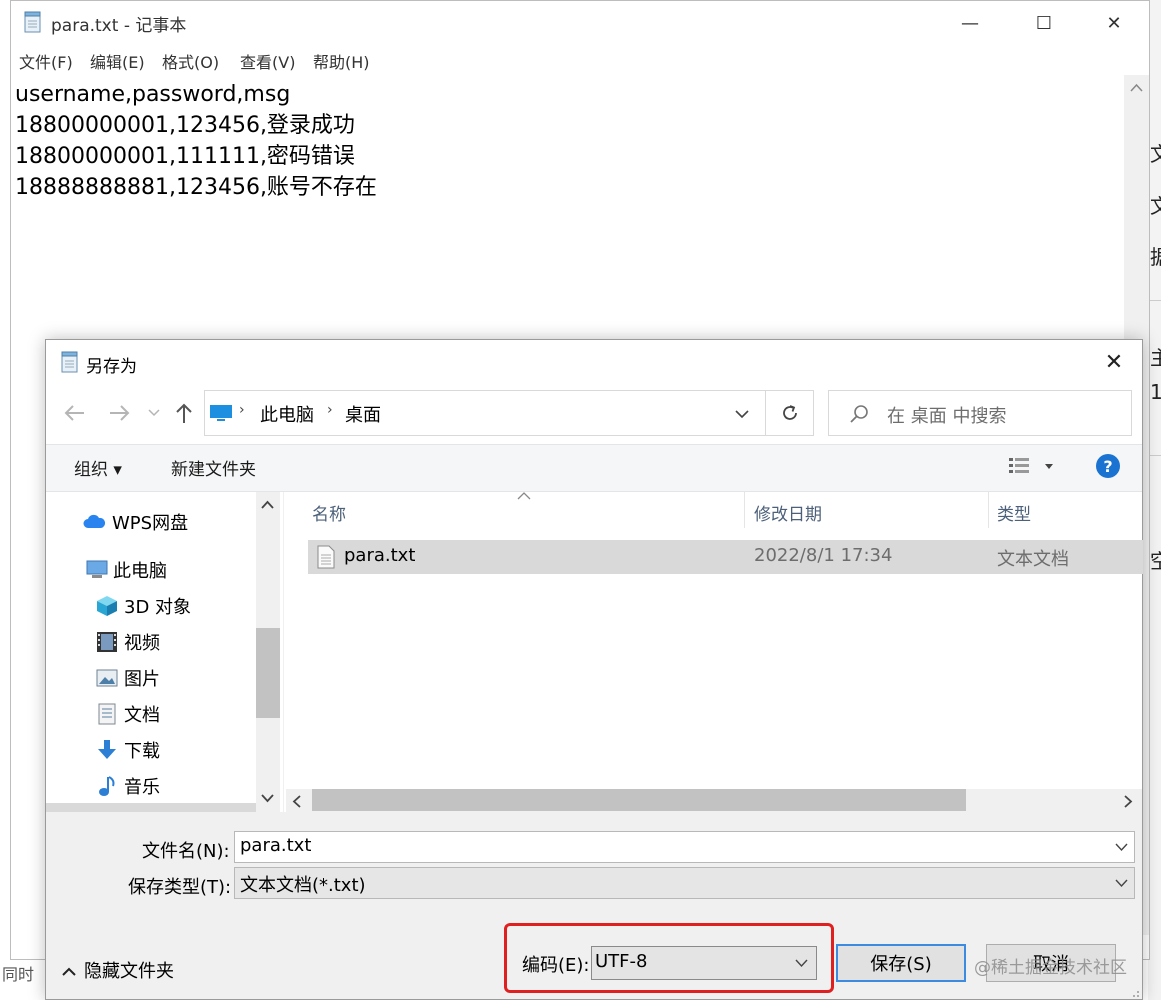 The height and width of the screenshot is (1000, 1161). Describe the element at coordinates (119, 413) in the screenshot. I see `forward-arrow-icon` at that location.